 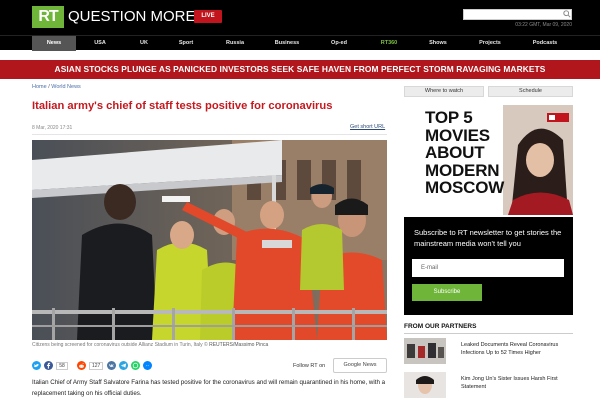 I want to click on nav-russia: Russia, so click(x=235, y=43).